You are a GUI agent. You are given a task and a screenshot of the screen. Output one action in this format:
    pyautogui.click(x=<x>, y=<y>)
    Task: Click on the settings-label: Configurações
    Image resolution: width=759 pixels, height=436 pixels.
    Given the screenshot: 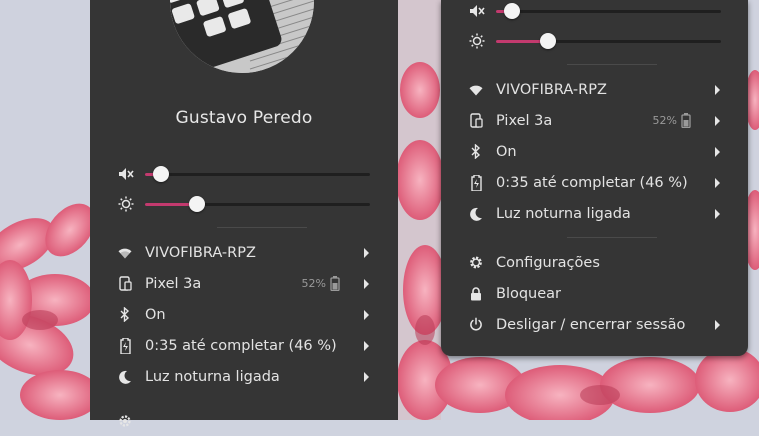 What is the action you would take?
    pyautogui.click(x=548, y=262)
    